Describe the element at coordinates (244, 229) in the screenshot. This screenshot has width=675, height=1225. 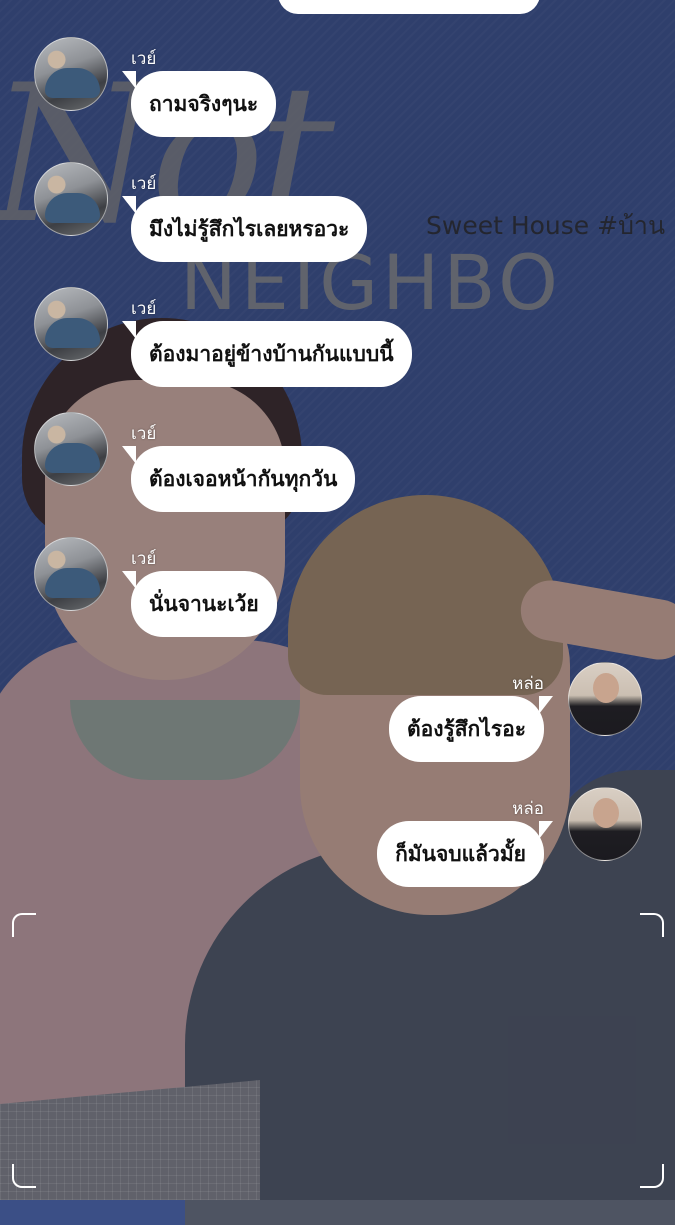
I see `message-bubble: มึงไม่รู้สึกไรเลยหรอวะ` at that location.